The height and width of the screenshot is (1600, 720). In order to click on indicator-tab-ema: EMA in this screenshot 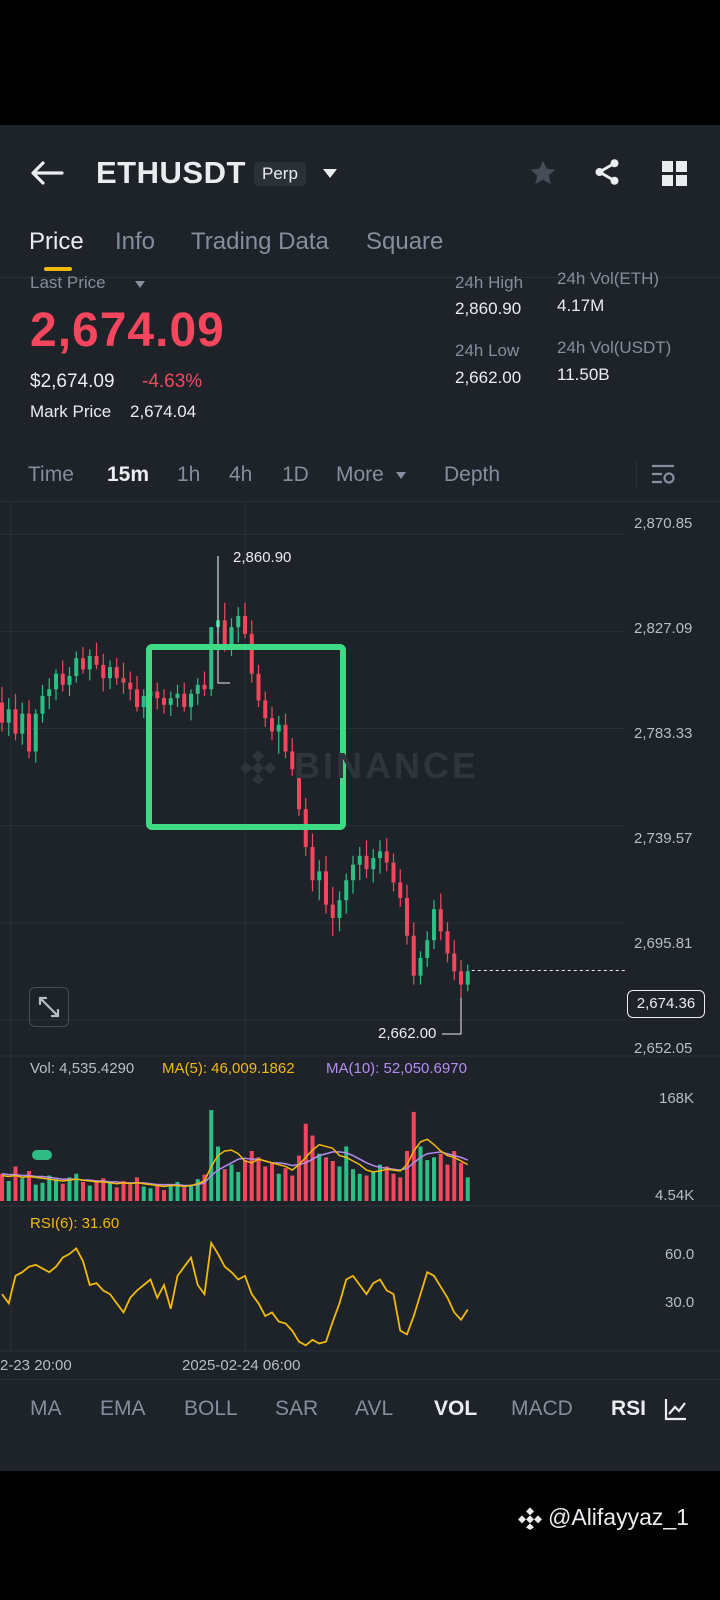, I will do `click(123, 1409)`.